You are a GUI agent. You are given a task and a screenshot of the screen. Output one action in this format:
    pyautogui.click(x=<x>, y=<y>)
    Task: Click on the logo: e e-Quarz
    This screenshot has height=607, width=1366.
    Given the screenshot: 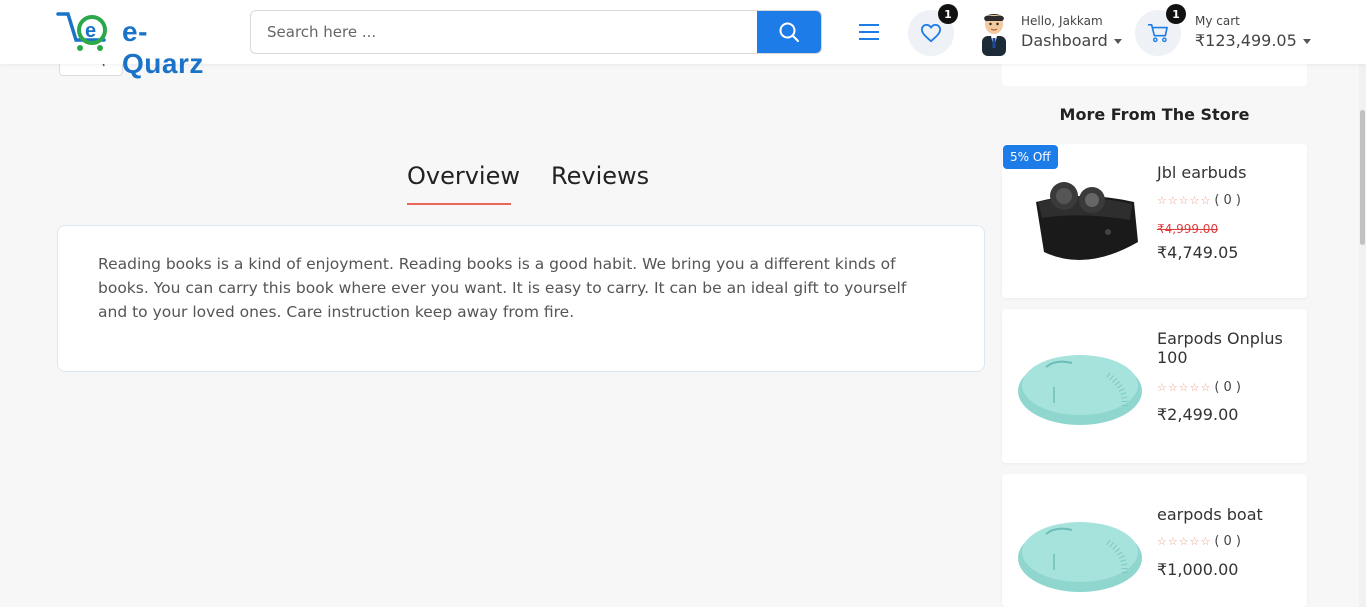 What is the action you would take?
    pyautogui.click(x=136, y=44)
    